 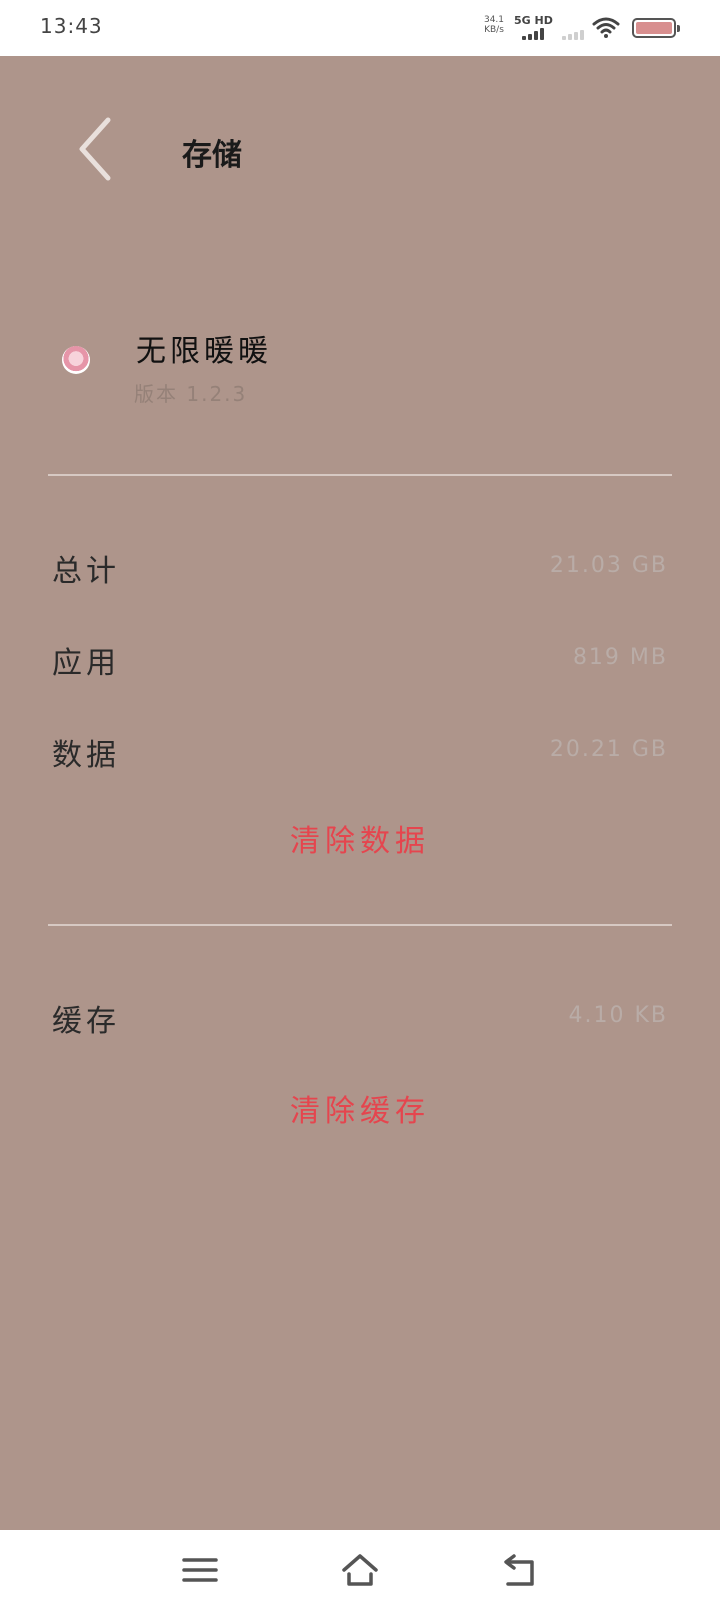 I want to click on total-value: 21.03 GB, so click(x=608, y=565).